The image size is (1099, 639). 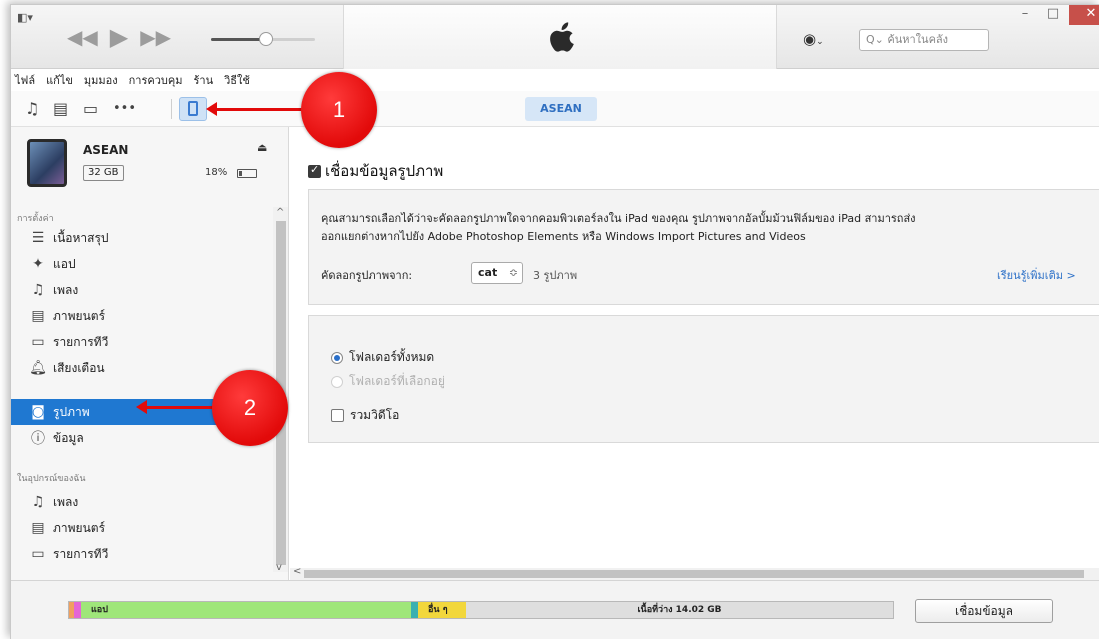 What do you see at coordinates (314, 170) in the screenshot?
I see `checkbox-checked-icon` at bounding box center [314, 170].